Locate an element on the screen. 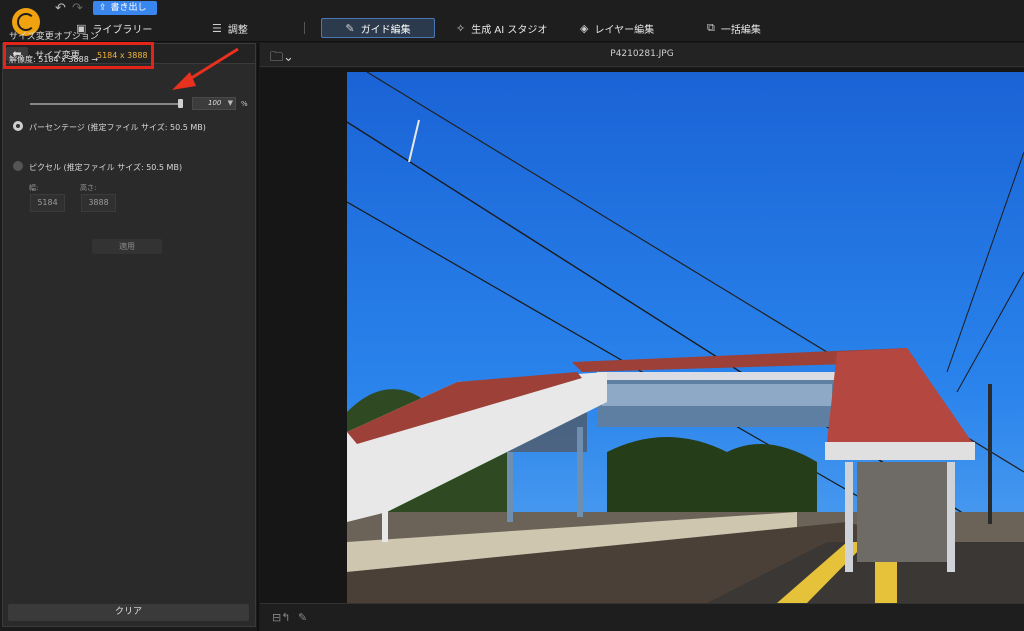  resize-options-title: サイズ変更オプション is located at coordinates (54, 37).